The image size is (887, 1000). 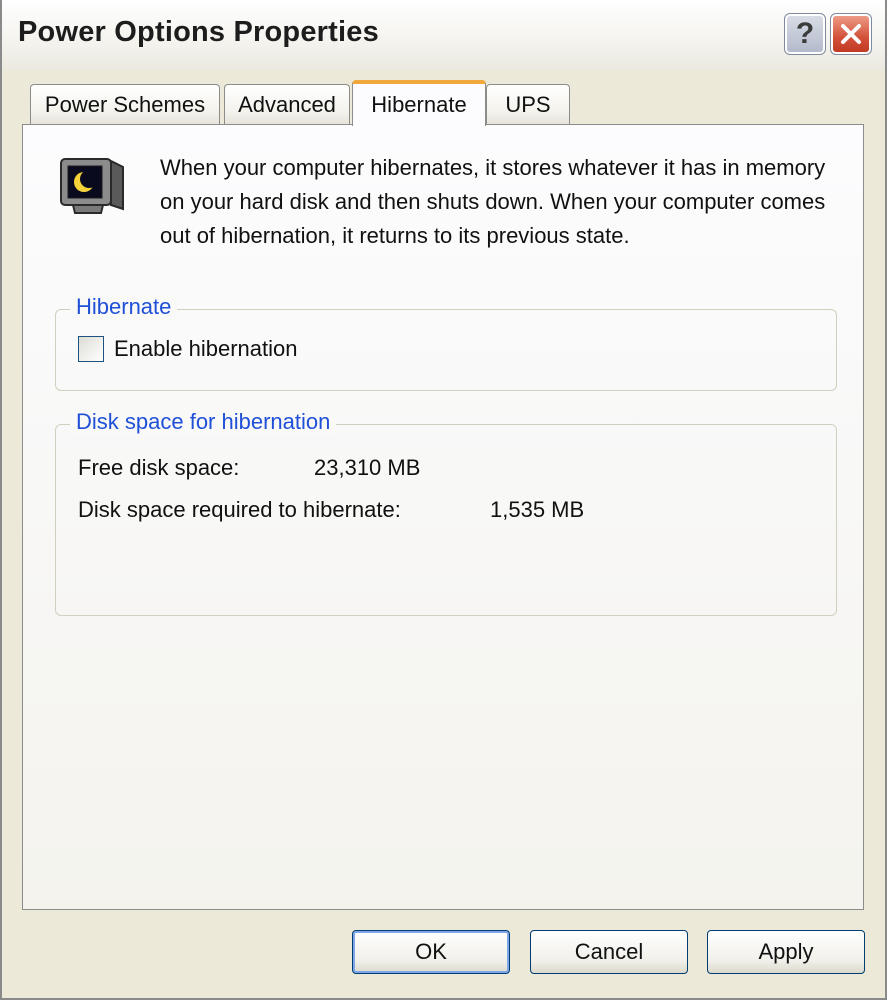 I want to click on ok-button: OK, so click(x=431, y=952).